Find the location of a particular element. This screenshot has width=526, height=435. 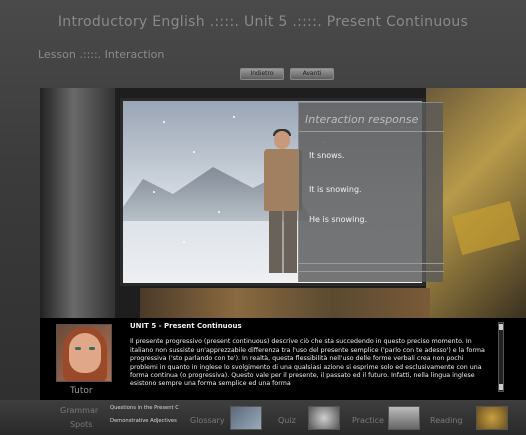

practice-icon is located at coordinates (404, 418).